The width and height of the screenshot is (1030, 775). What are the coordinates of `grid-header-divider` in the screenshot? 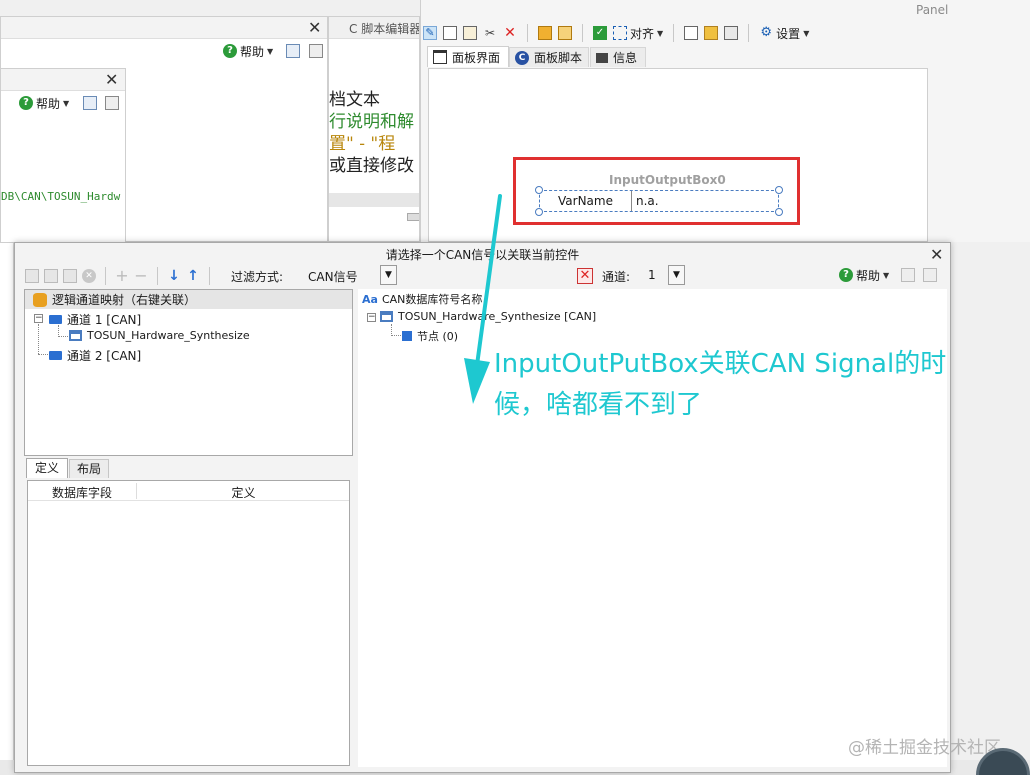 It's located at (136, 491).